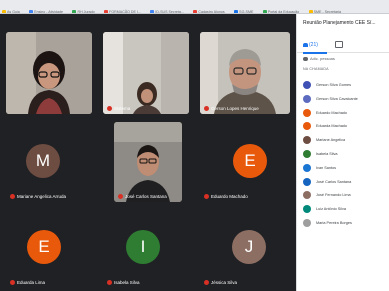 This screenshot has height=291, width=389. I want to click on bookmark-item: RH Jurado, so click(83, 9).